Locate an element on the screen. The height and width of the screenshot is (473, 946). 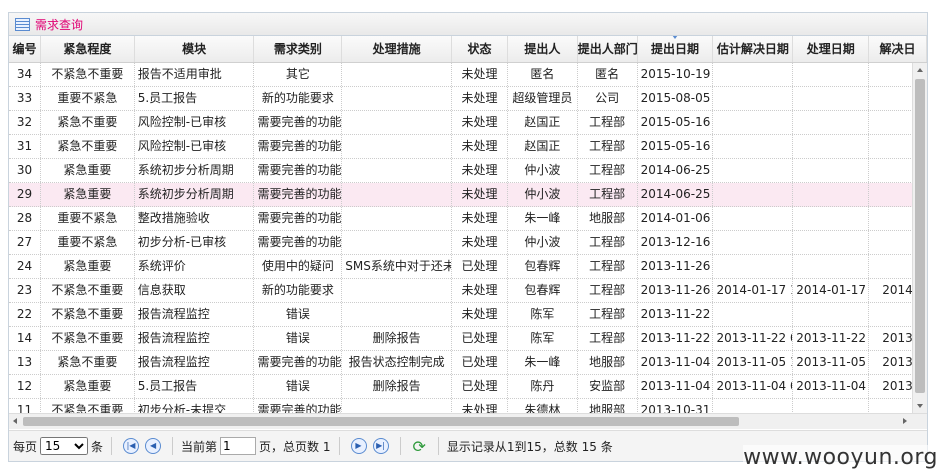
column-header: 模块 is located at coordinates (195, 49).